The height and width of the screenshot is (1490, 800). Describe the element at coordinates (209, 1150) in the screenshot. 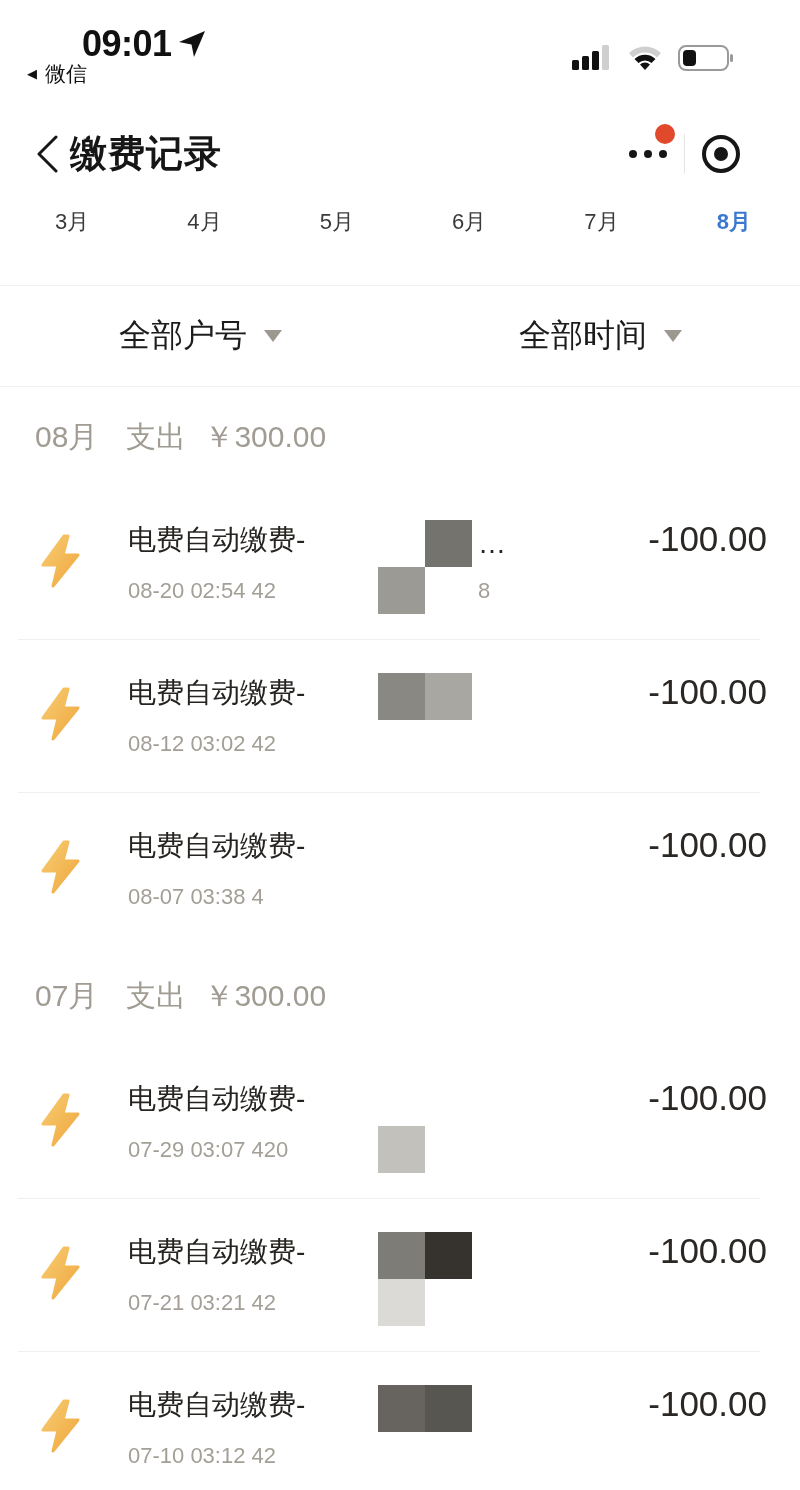

I see `record-detail: 07-29 03:07 420` at that location.